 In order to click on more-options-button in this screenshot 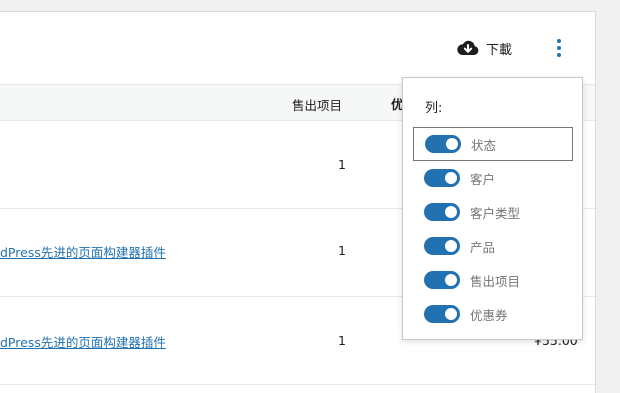, I will do `click(559, 48)`.